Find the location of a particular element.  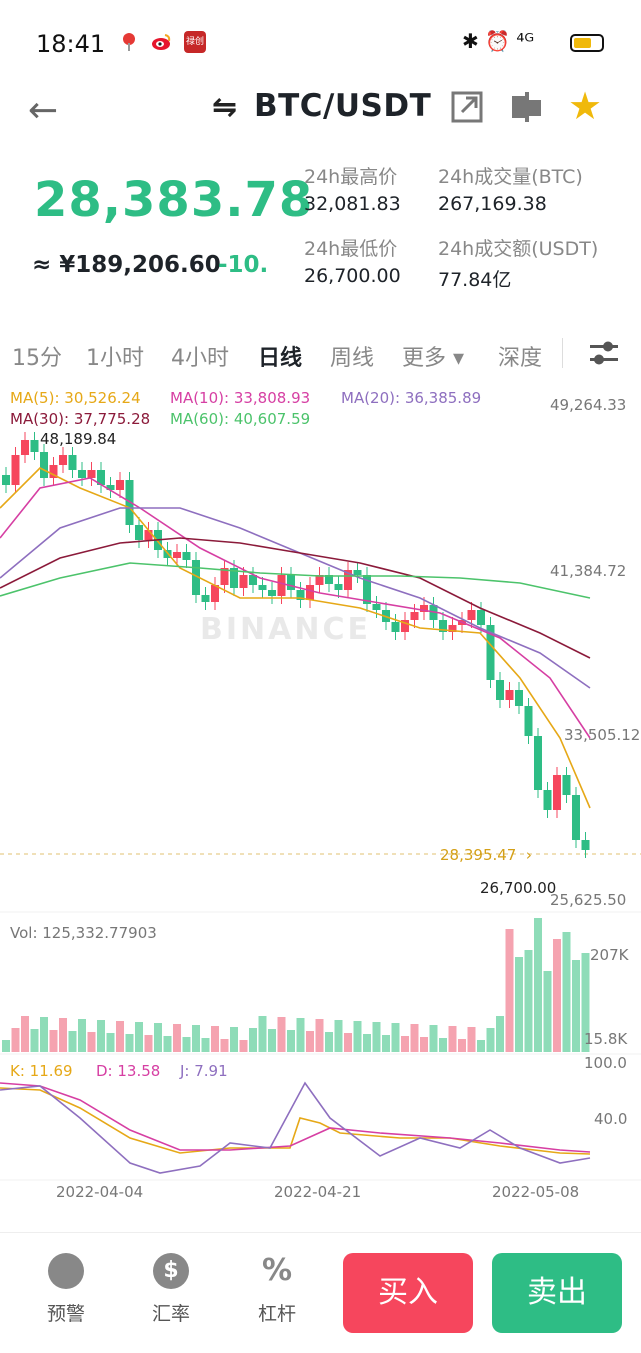

low-marker: 26,700.00 is located at coordinates (518, 888).